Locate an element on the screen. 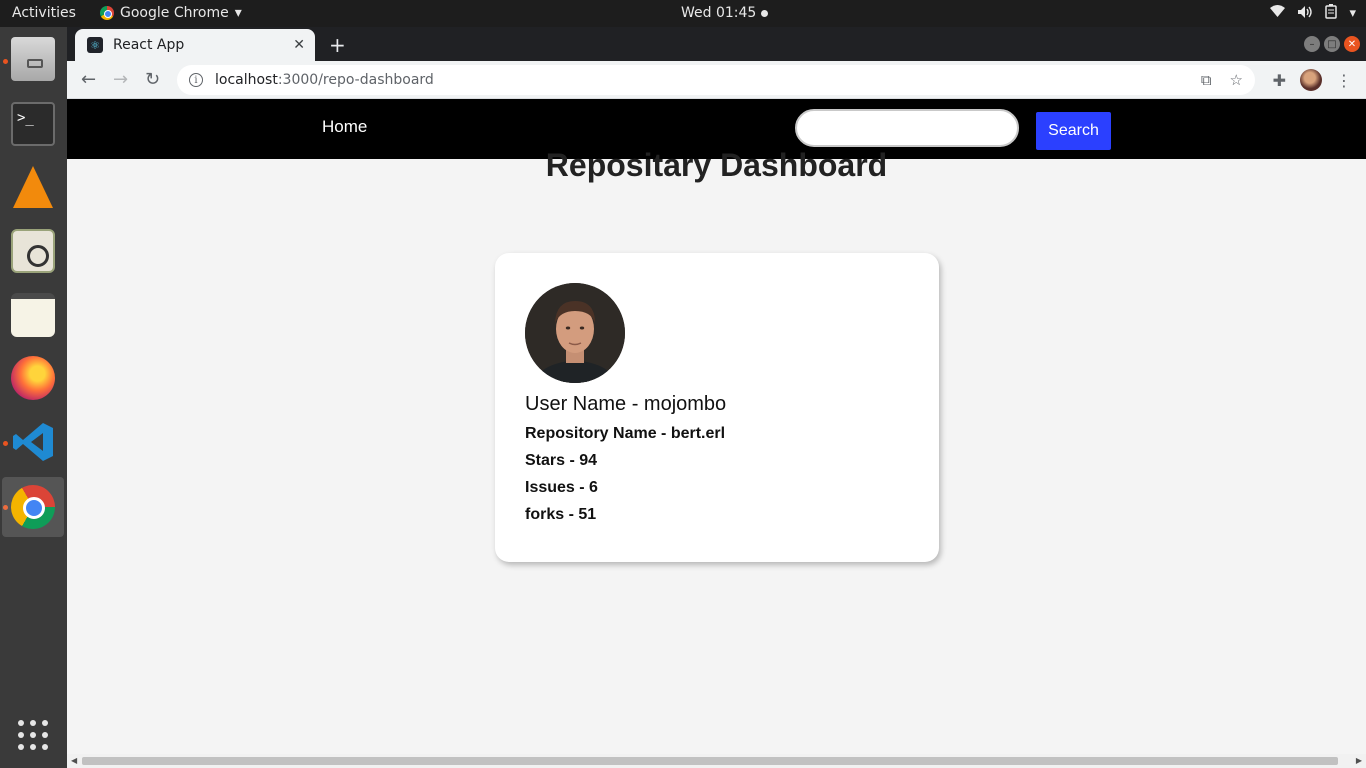 The width and height of the screenshot is (1366, 768). app-menu-label: Google Chrome is located at coordinates (174, 13).